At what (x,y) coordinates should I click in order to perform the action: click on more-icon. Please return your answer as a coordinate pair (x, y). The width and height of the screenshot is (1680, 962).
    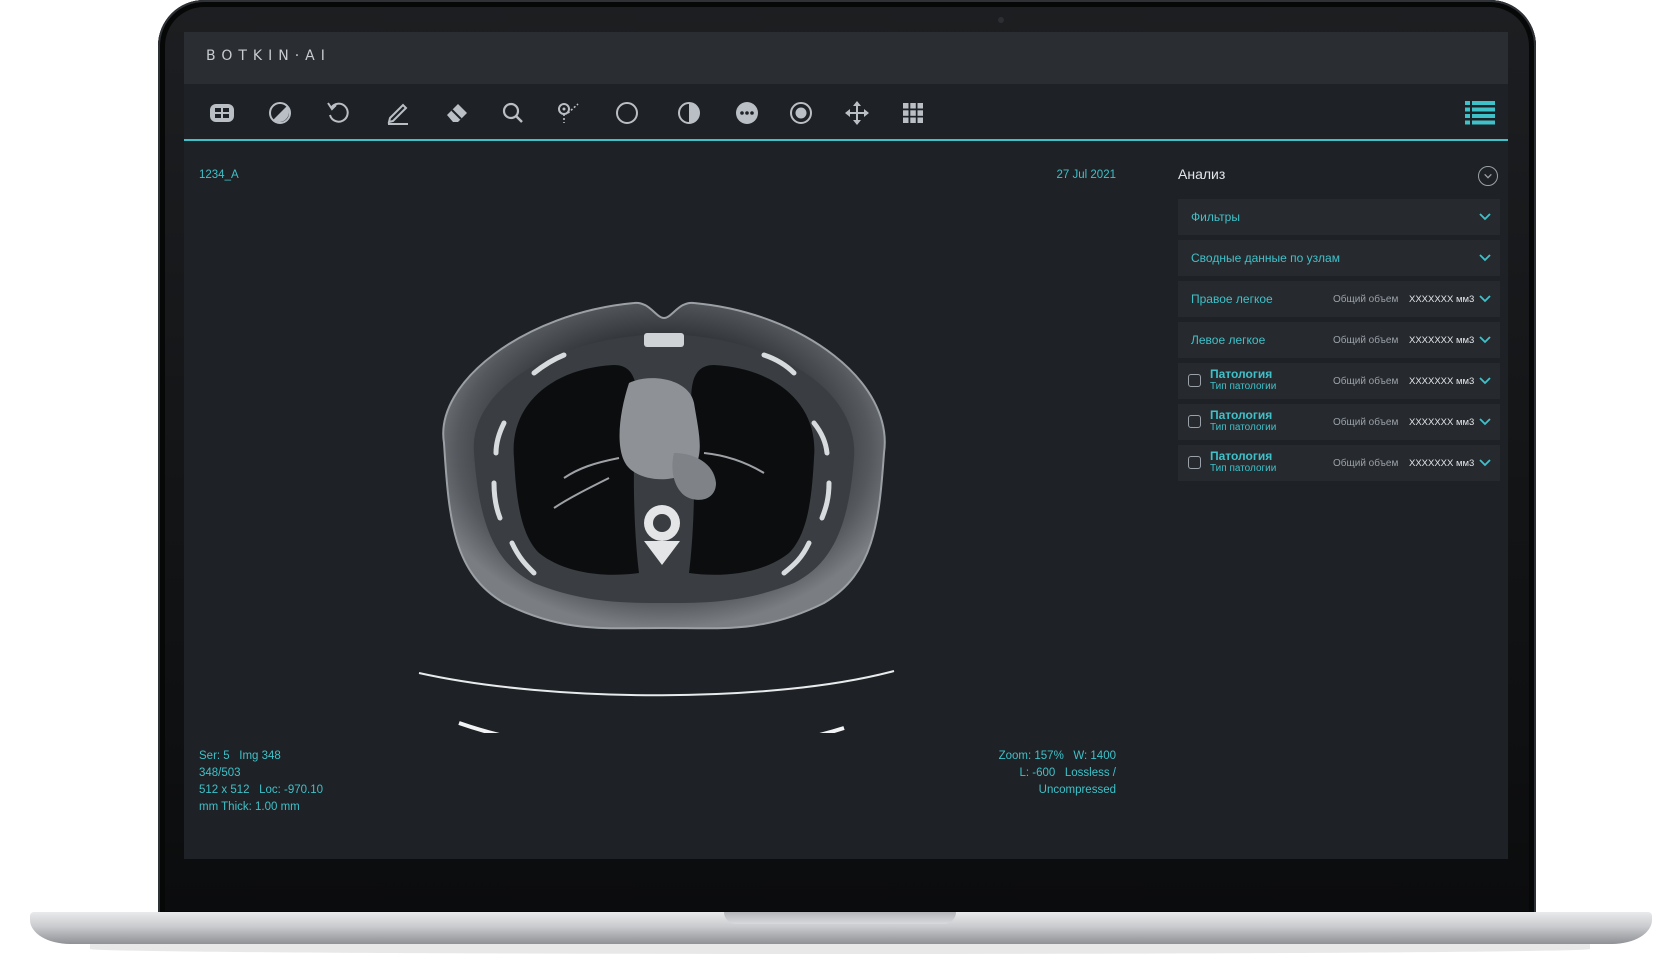
    Looking at the image, I should click on (747, 113).